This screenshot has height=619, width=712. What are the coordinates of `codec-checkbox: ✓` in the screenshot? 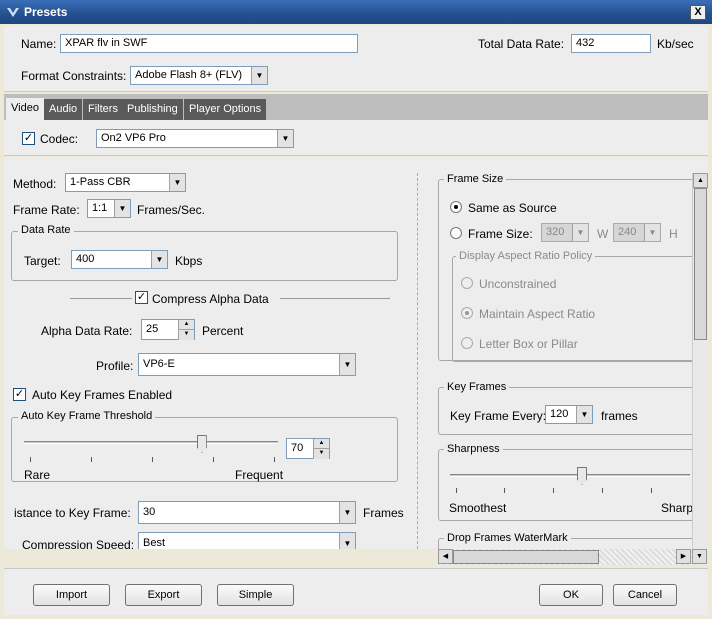 It's located at (28, 138).